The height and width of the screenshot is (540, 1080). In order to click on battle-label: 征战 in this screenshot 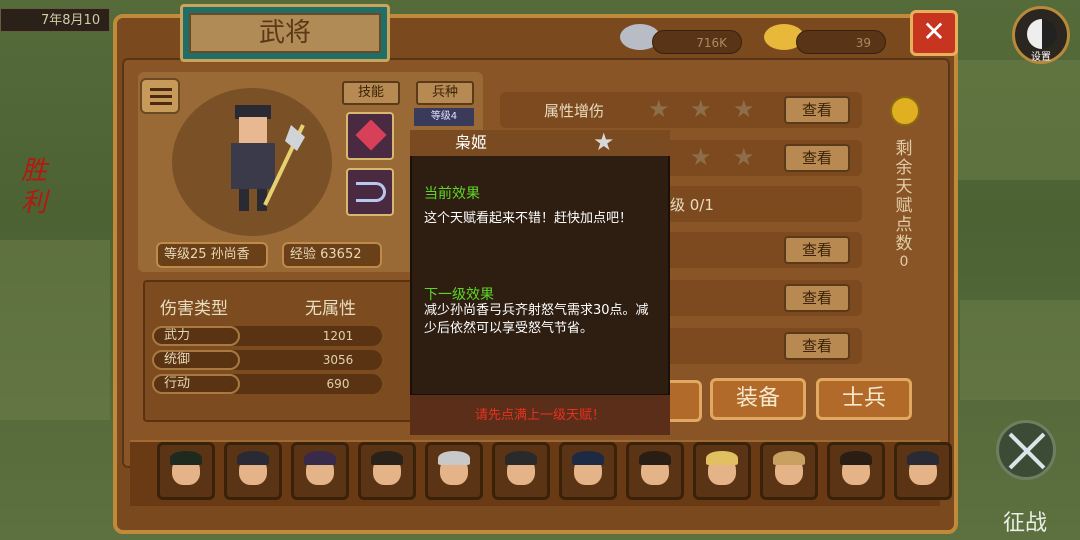, I will do `click(1024, 523)`.